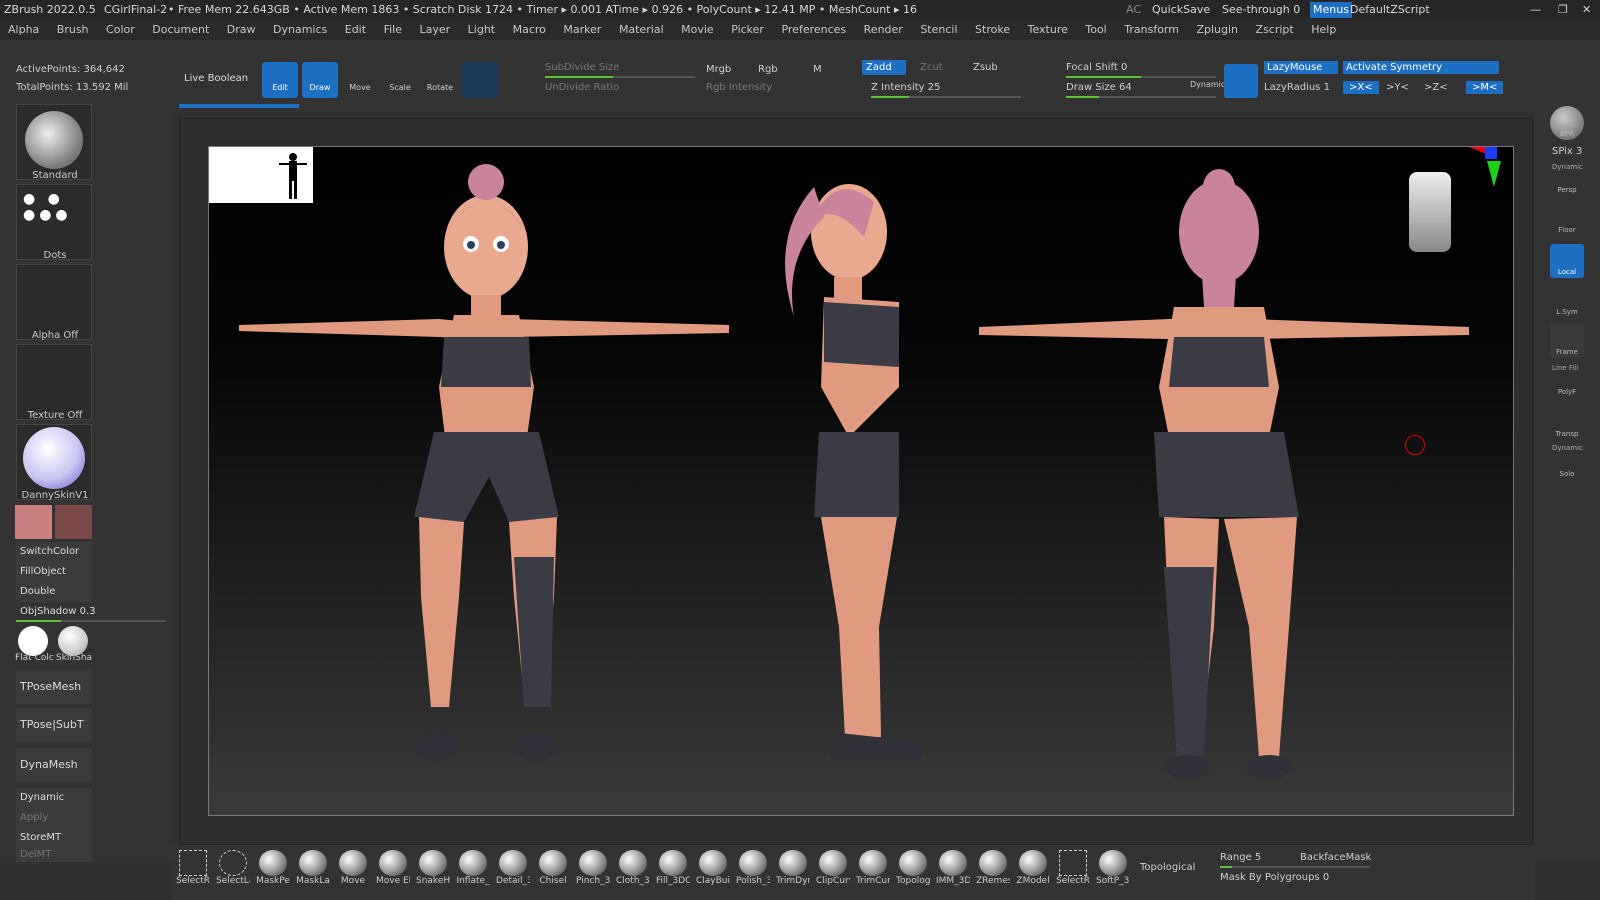 The image size is (1600, 900). I want to click on scale-button: Scale, so click(400, 80).